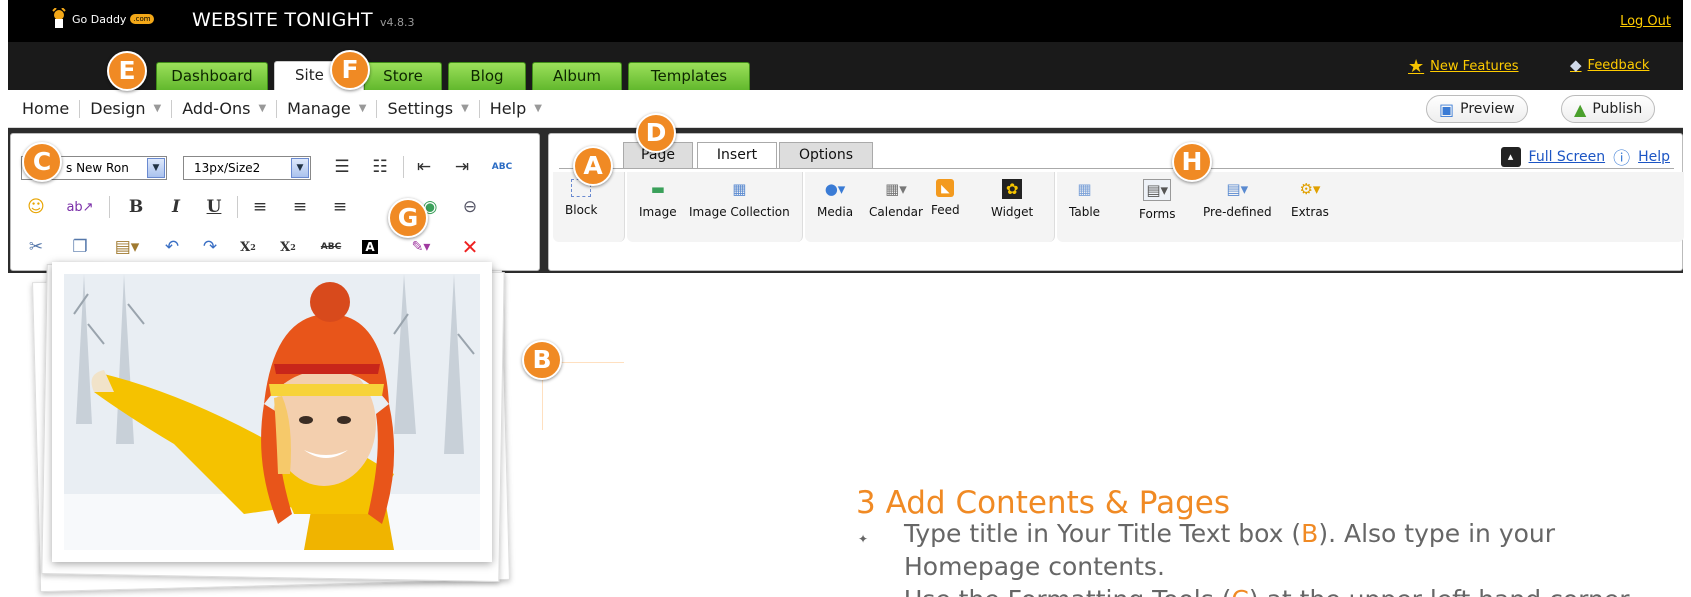 The height and width of the screenshot is (597, 1691). I want to click on strikethrough-icon: ABC, so click(331, 247).